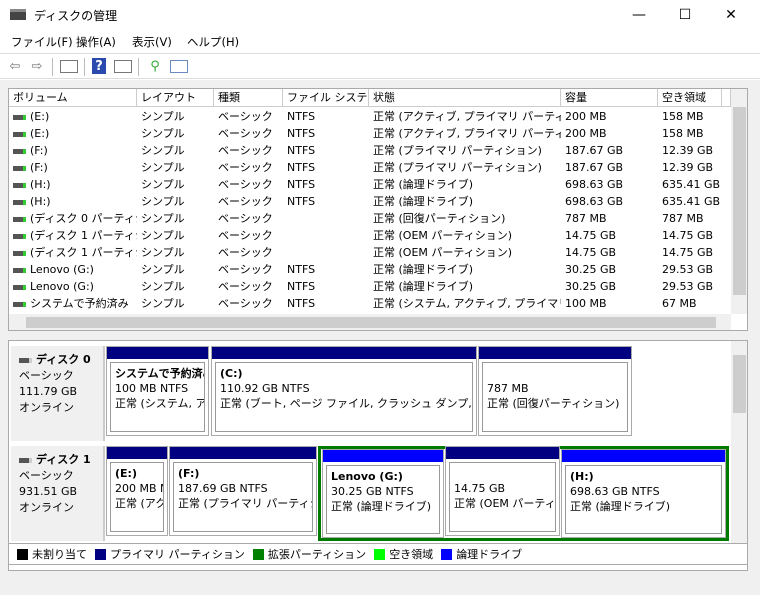 This screenshot has height=595, width=760. What do you see at coordinates (73, 286) in the screenshot?
I see `volume-name: Lenovo (G:)` at bounding box center [73, 286].